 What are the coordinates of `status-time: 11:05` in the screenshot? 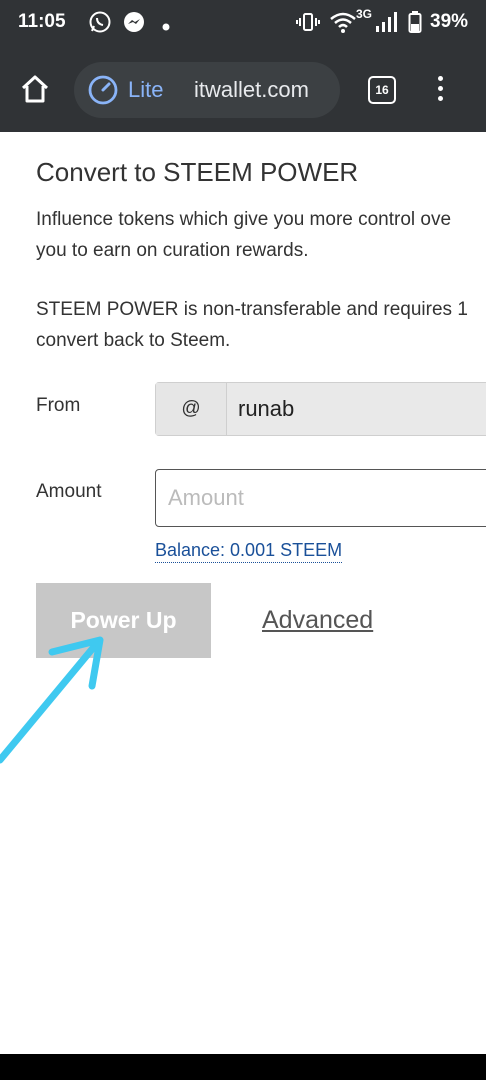 It's located at (42, 21).